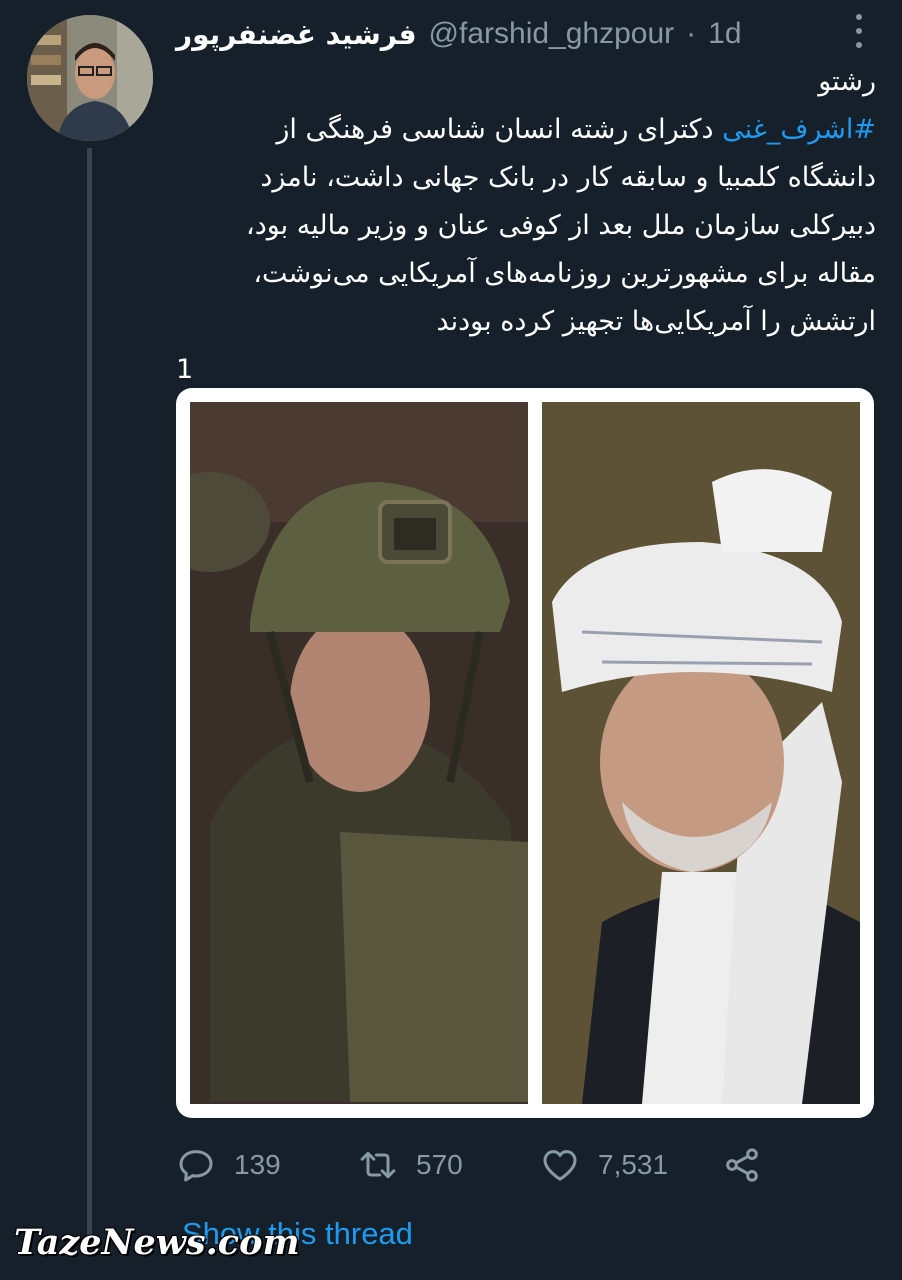 This screenshot has width=902, height=1280. Describe the element at coordinates (656, 321) in the screenshot. I see `tweet-text-line: ارتشش را آمریکایی‌ها تجهیز کرده بودند` at that location.